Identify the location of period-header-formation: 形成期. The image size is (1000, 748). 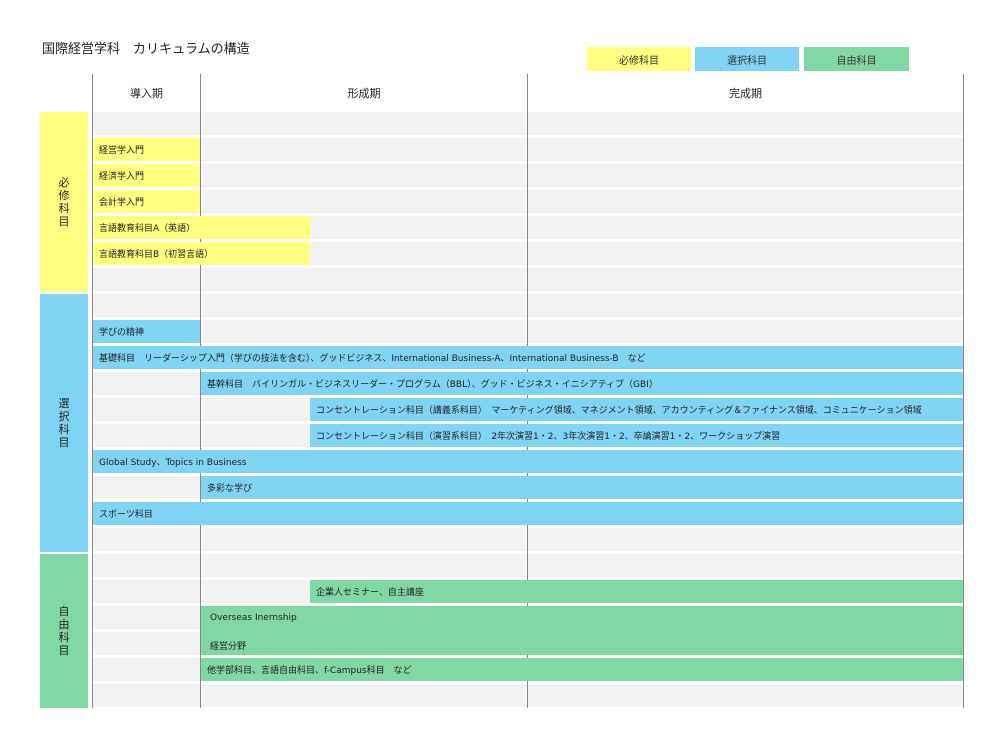
(364, 93).